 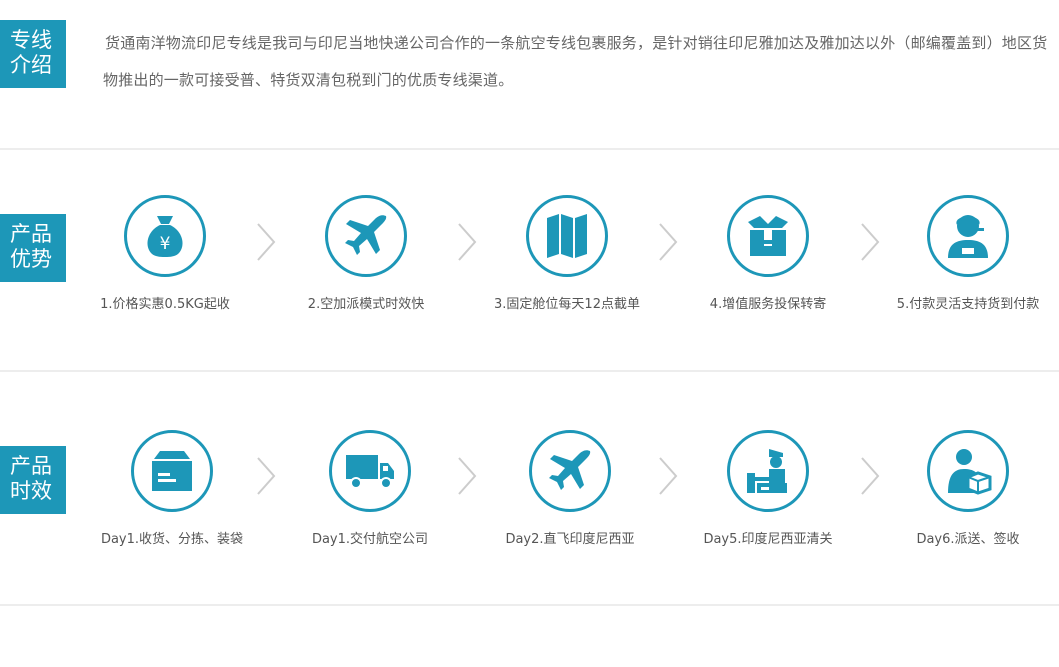 What do you see at coordinates (165, 304) in the screenshot?
I see `advantage-label: 1.价格实惠0.5KG起收` at bounding box center [165, 304].